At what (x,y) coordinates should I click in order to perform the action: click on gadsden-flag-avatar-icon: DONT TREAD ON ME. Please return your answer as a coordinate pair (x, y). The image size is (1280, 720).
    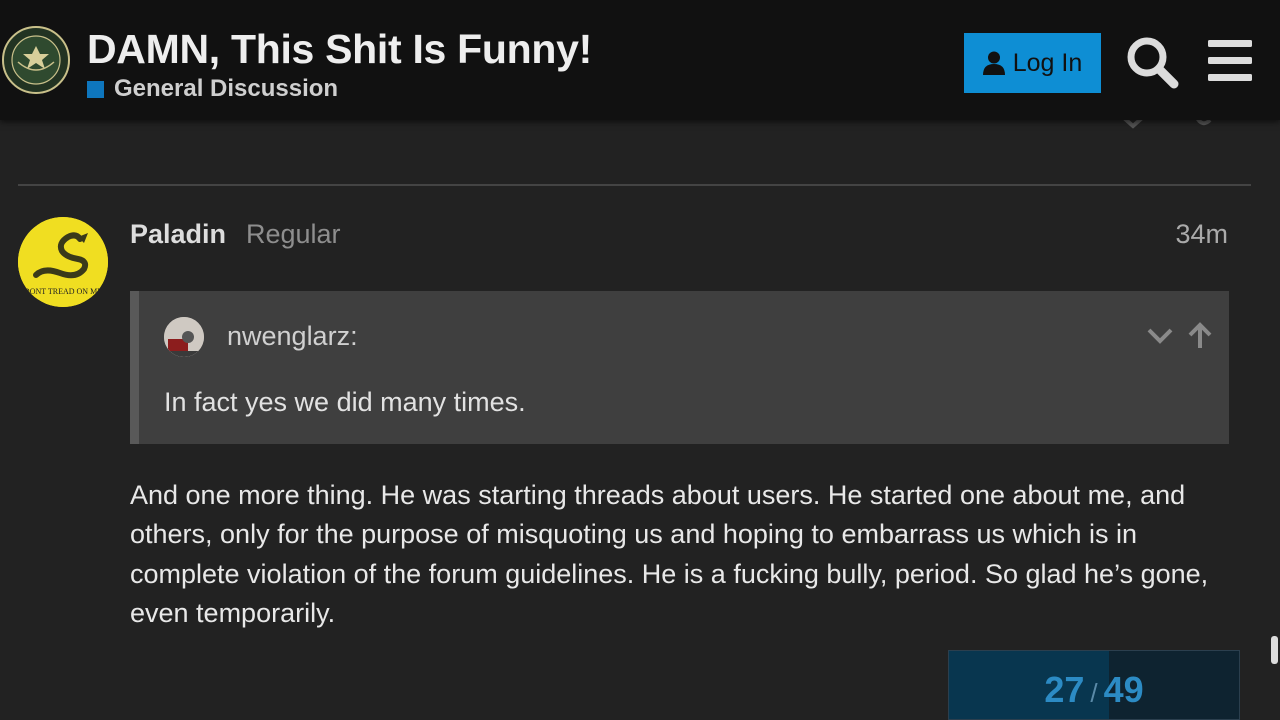
    Looking at the image, I should click on (63, 262).